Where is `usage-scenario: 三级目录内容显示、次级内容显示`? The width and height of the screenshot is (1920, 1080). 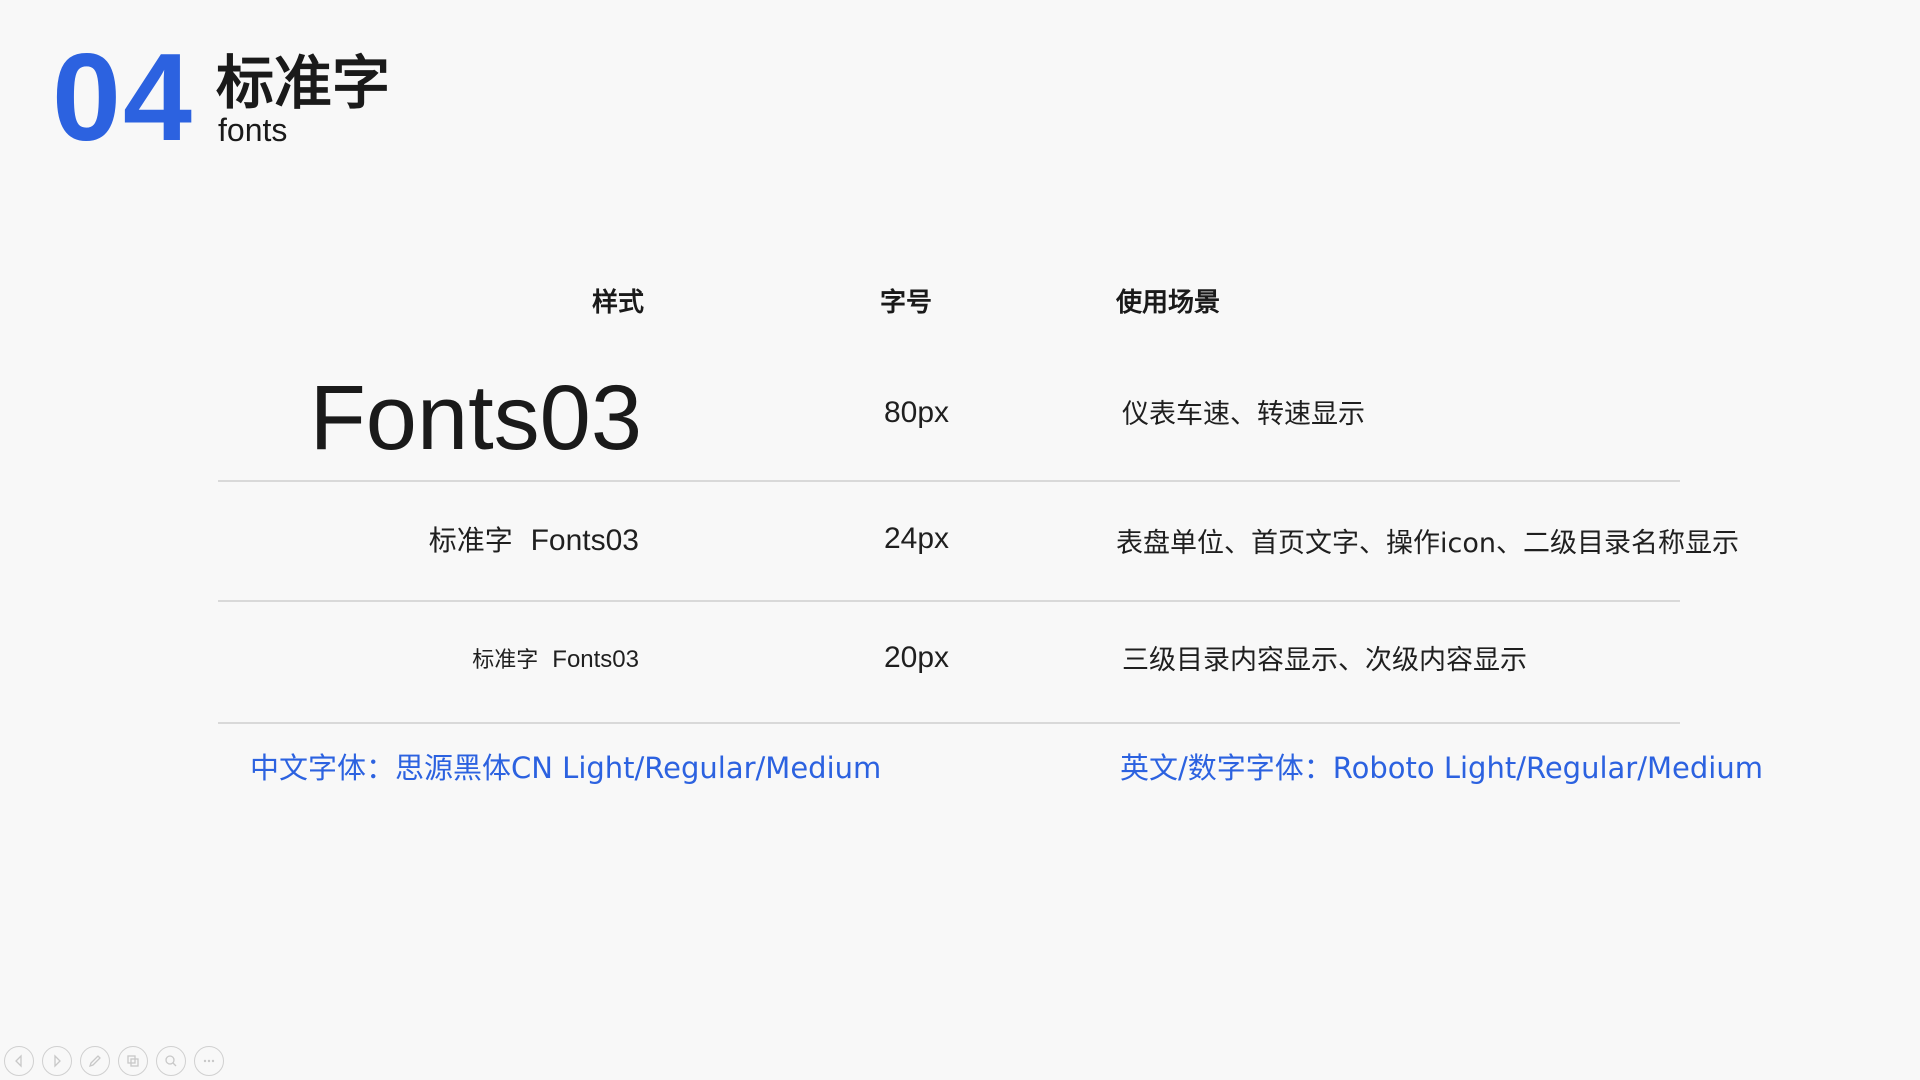 usage-scenario: 三级目录内容显示、次级内容显示 is located at coordinates (1324, 660).